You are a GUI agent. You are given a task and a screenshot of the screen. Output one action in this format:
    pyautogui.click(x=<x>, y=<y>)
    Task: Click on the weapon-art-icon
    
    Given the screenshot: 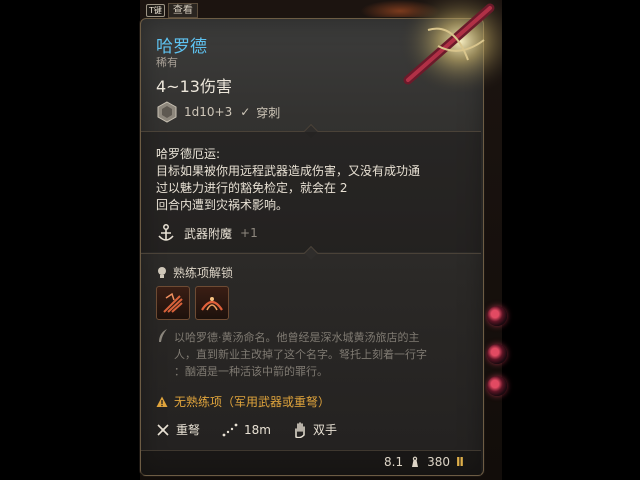 What is the action you would take?
    pyautogui.click(x=450, y=46)
    